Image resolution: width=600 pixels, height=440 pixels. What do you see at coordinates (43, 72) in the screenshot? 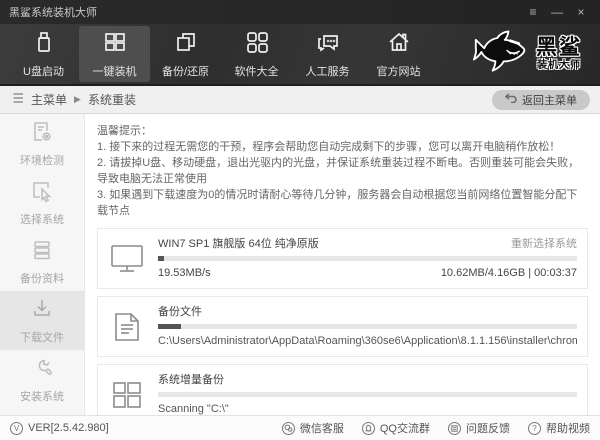
I see `nav-item-label: U盘启动` at bounding box center [43, 72].